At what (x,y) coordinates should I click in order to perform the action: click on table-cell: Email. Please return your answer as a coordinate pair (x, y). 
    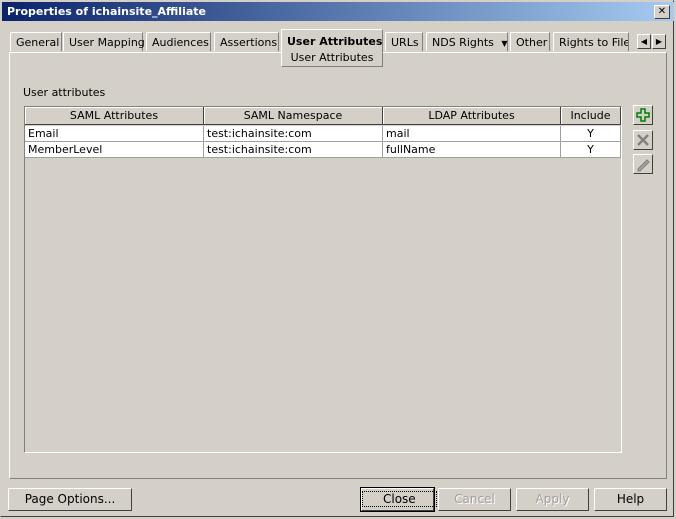
    Looking at the image, I should click on (114, 134).